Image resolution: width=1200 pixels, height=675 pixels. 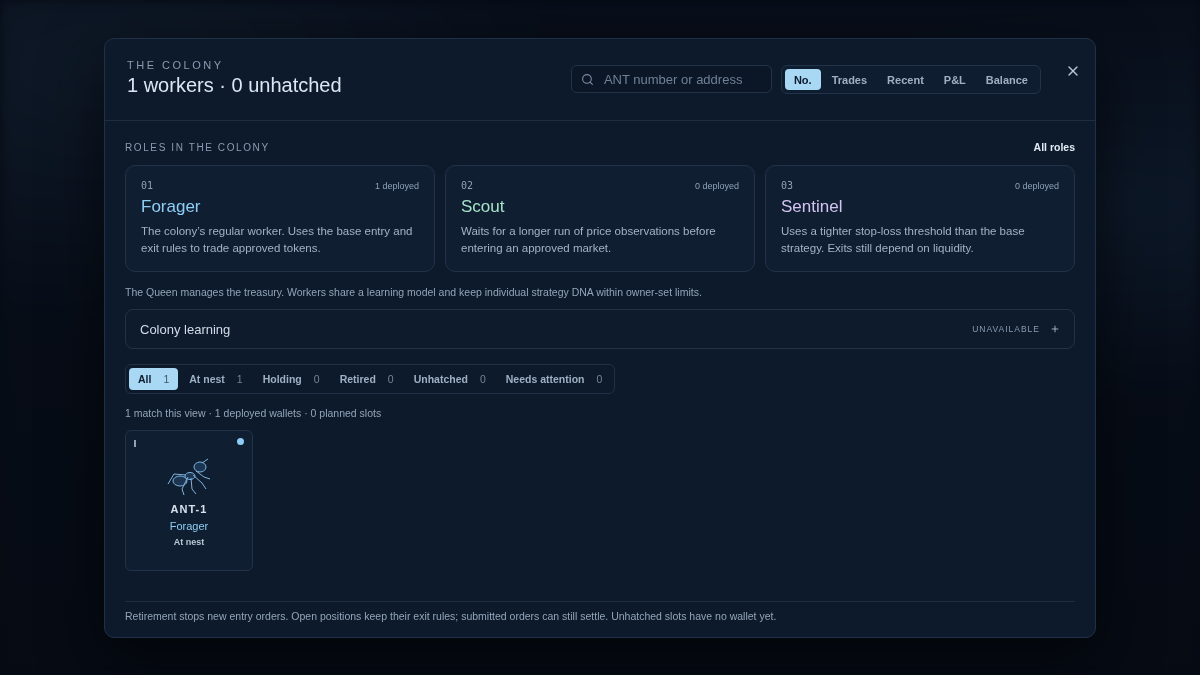 I want to click on filter-tab: Needs attention 0, so click(x=554, y=379).